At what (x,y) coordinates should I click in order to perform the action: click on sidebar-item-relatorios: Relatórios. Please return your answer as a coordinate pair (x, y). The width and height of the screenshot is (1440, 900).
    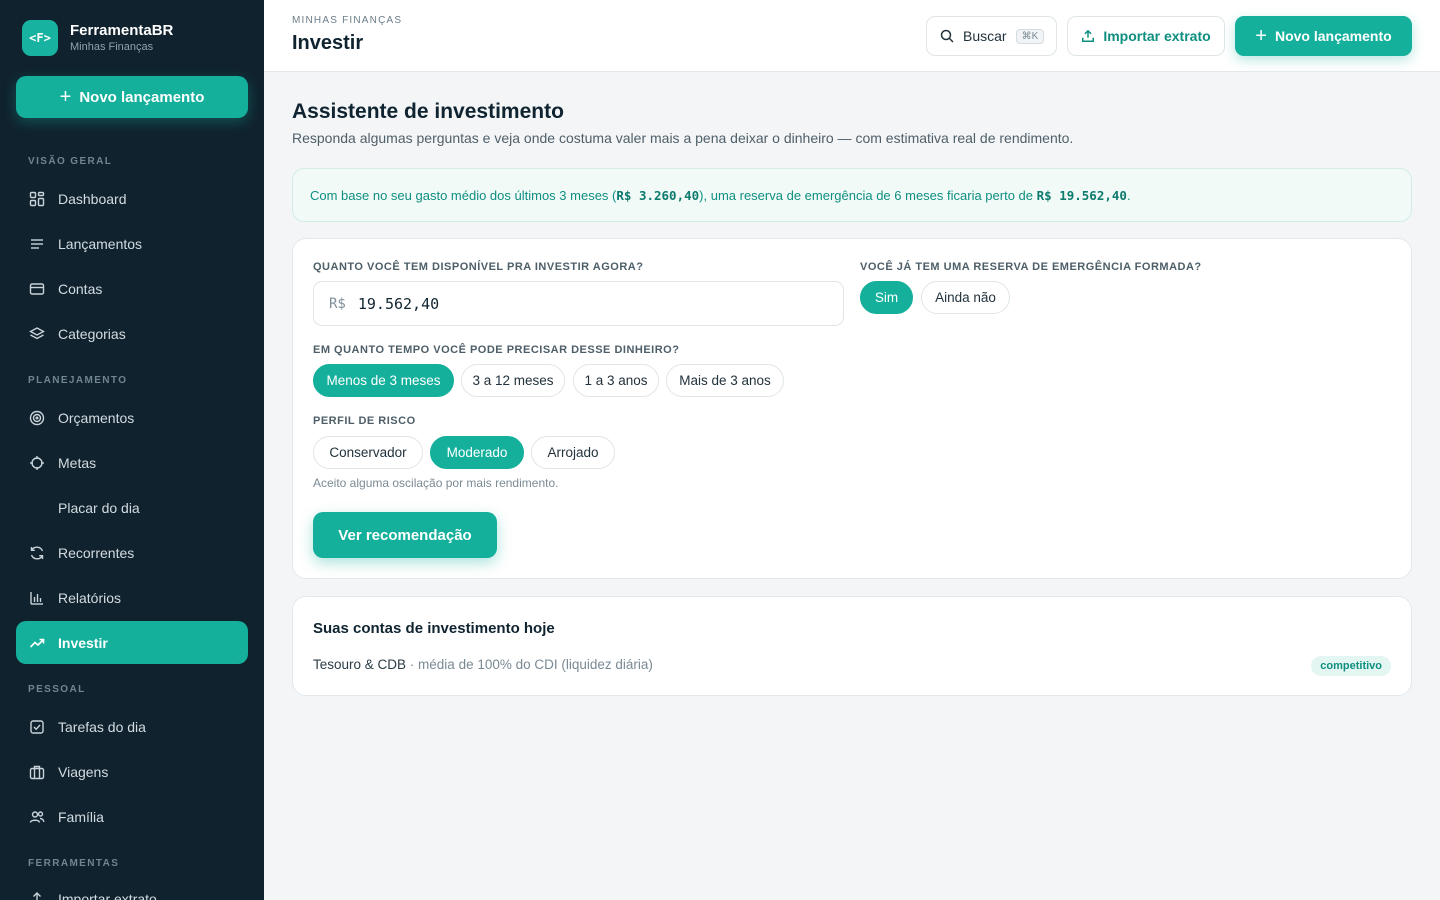
    Looking at the image, I should click on (132, 597).